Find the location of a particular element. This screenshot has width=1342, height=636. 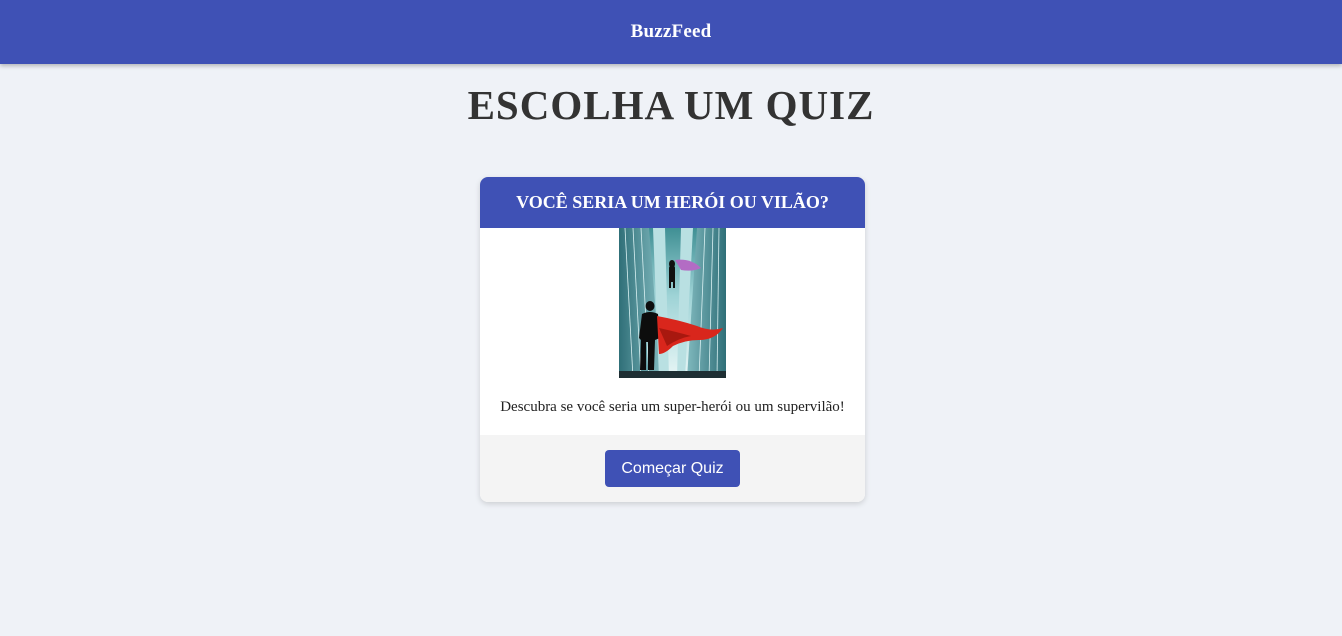

start-quiz-button: Começar Quiz is located at coordinates (672, 468).